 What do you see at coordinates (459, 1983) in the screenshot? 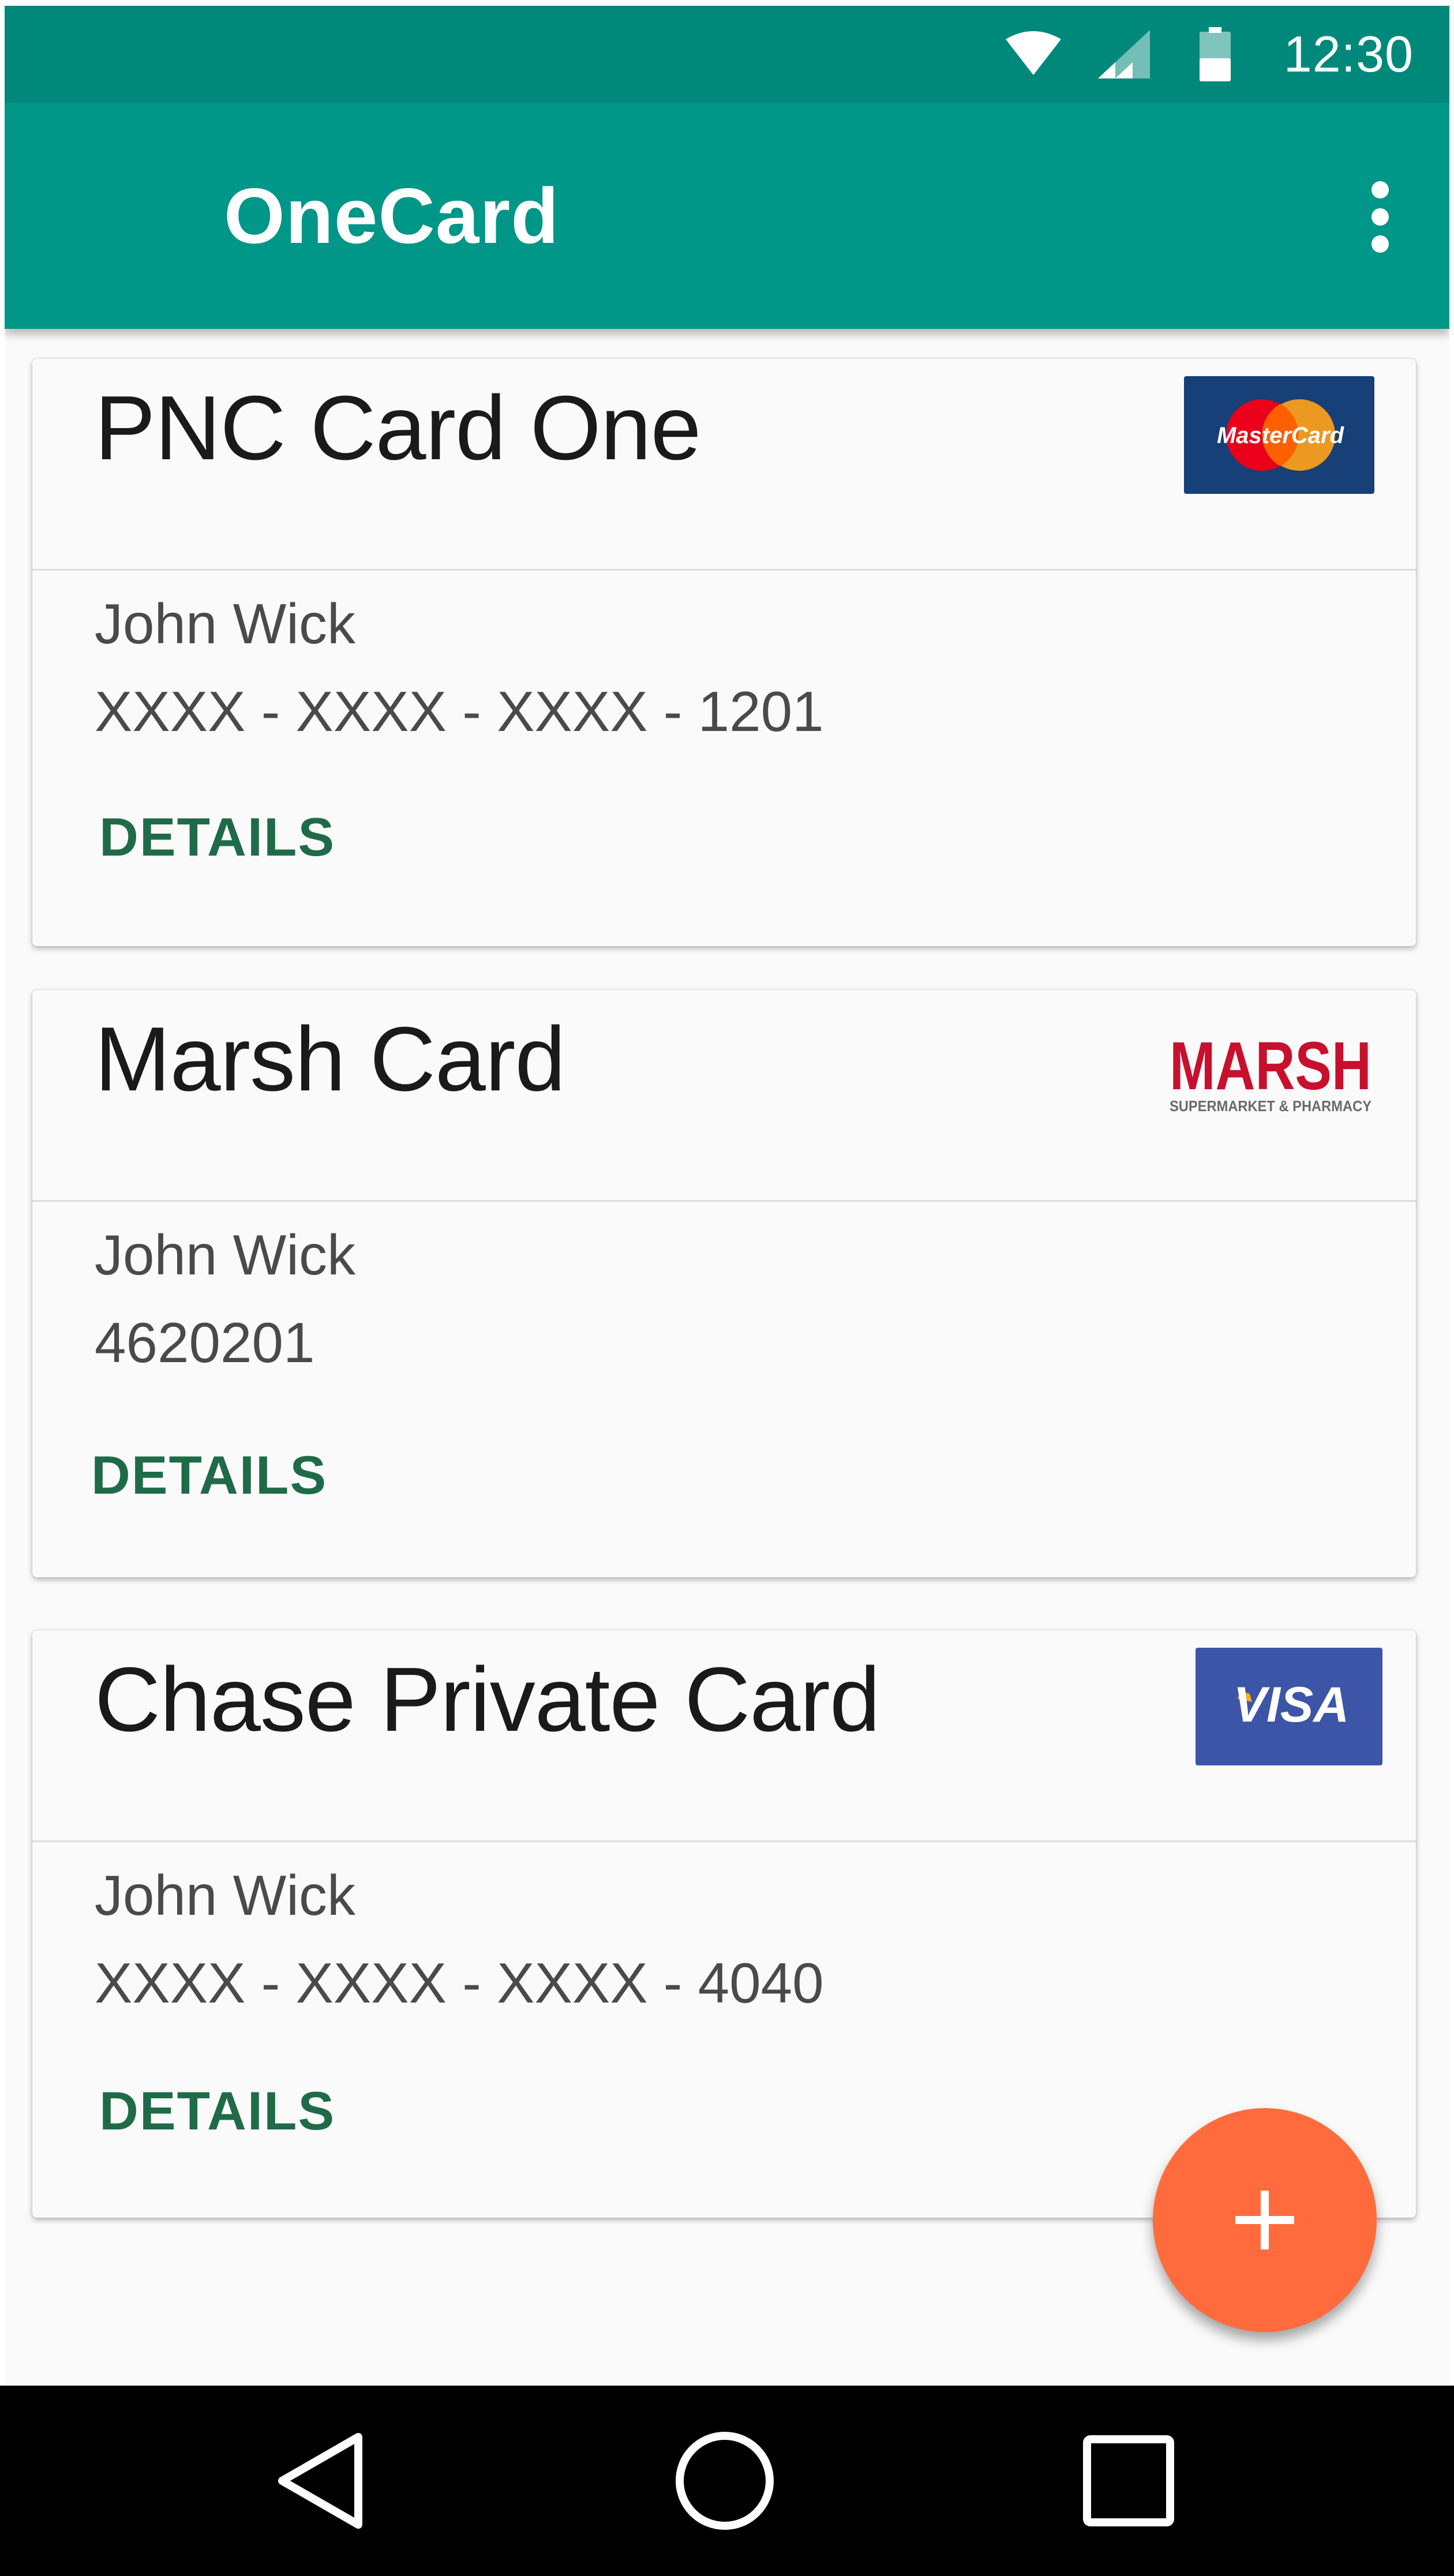
I see `card-number: XXXX - XXXX - XXXX - 4040` at bounding box center [459, 1983].